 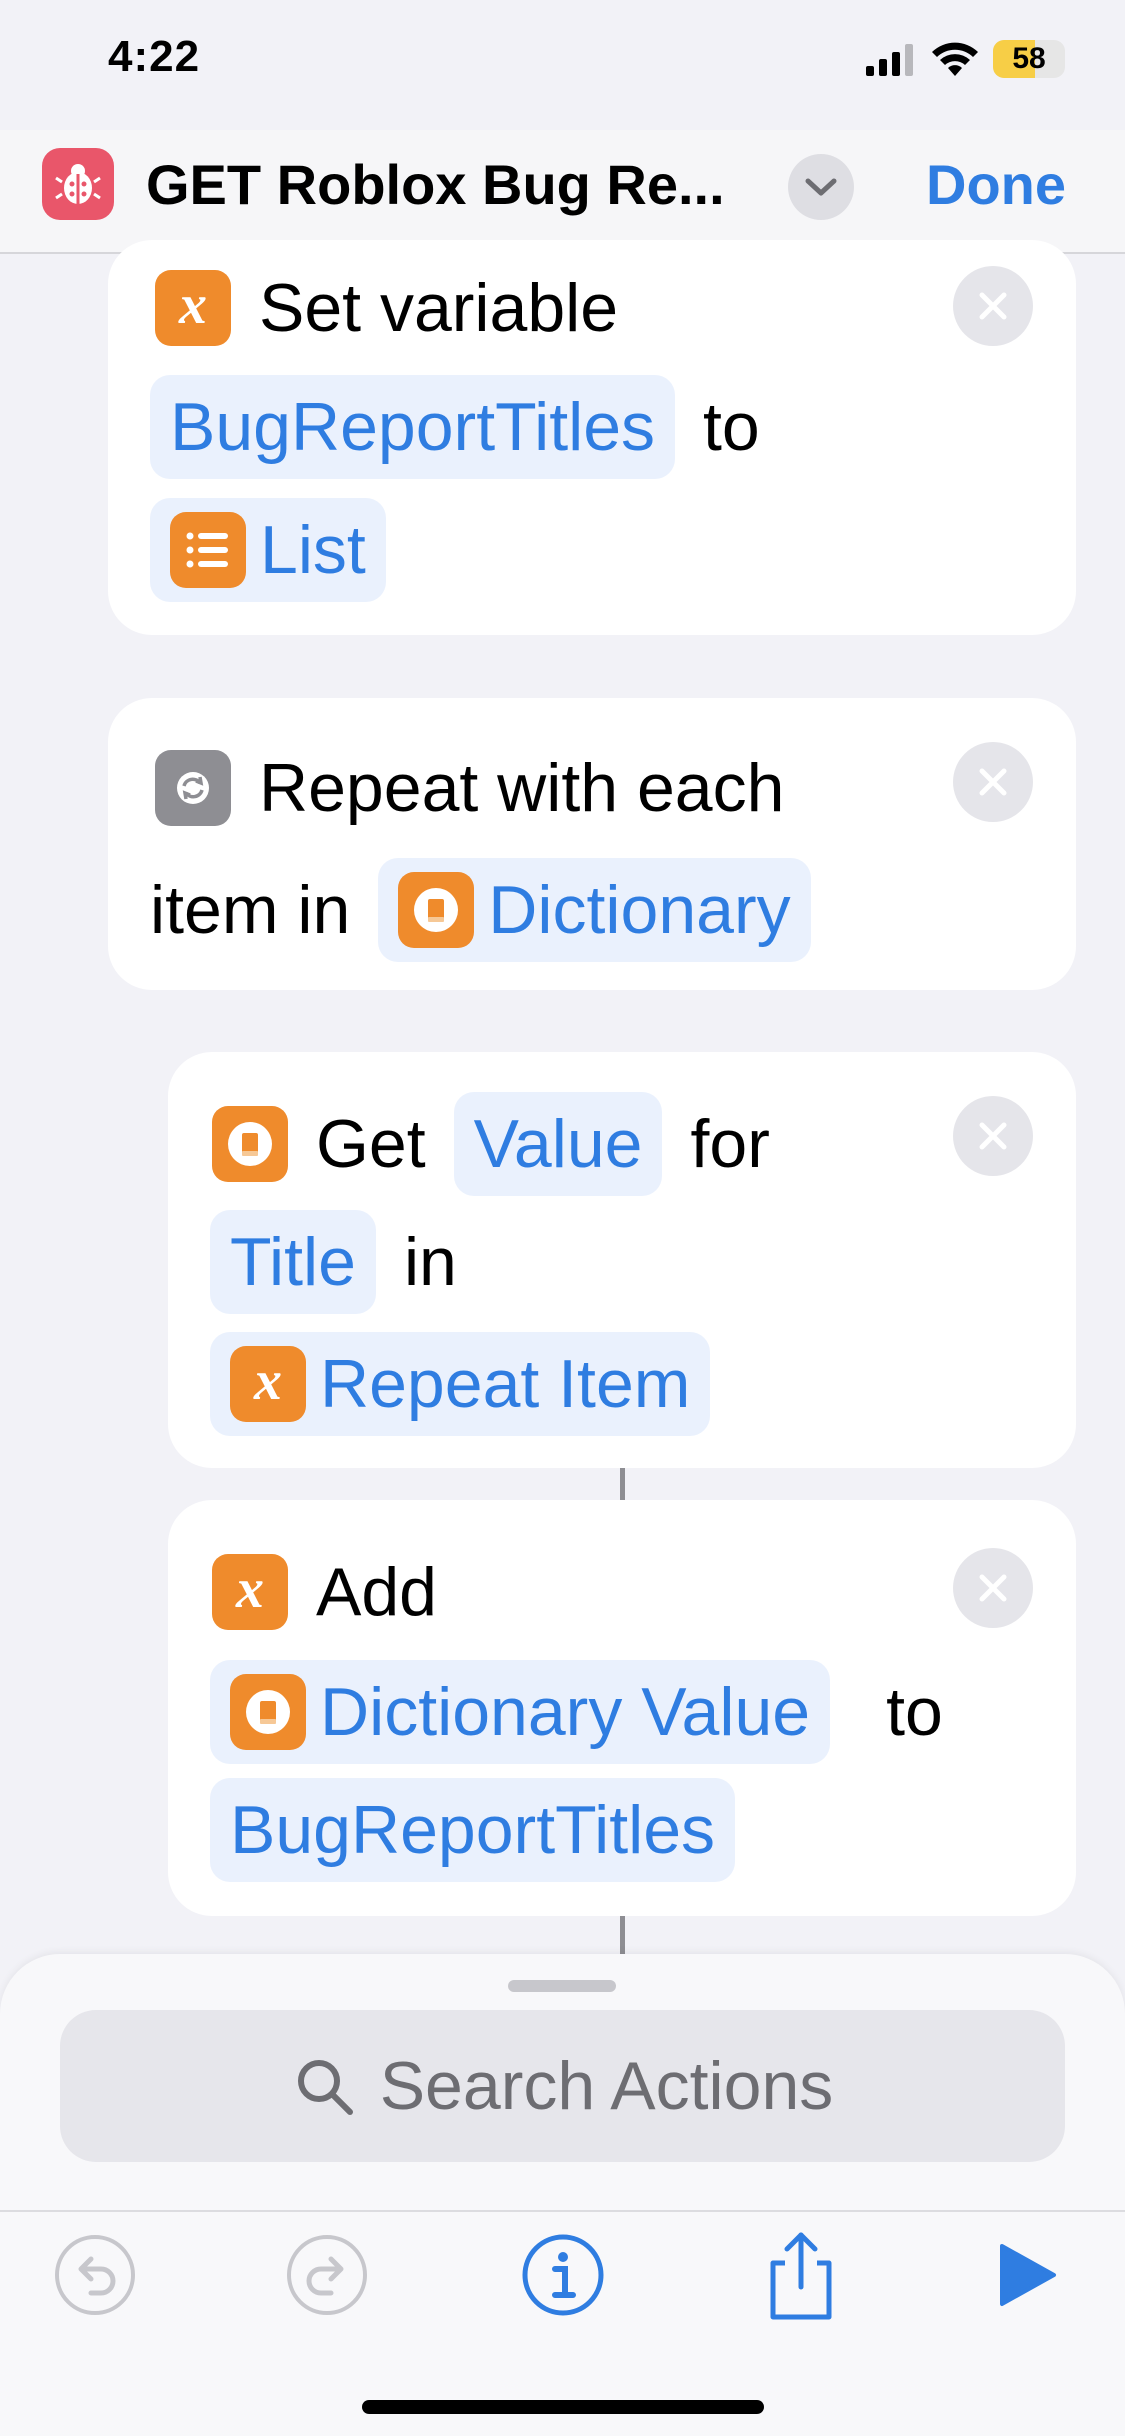 What do you see at coordinates (520, 1712) in the screenshot?
I see `value-token: Dictionary Value` at bounding box center [520, 1712].